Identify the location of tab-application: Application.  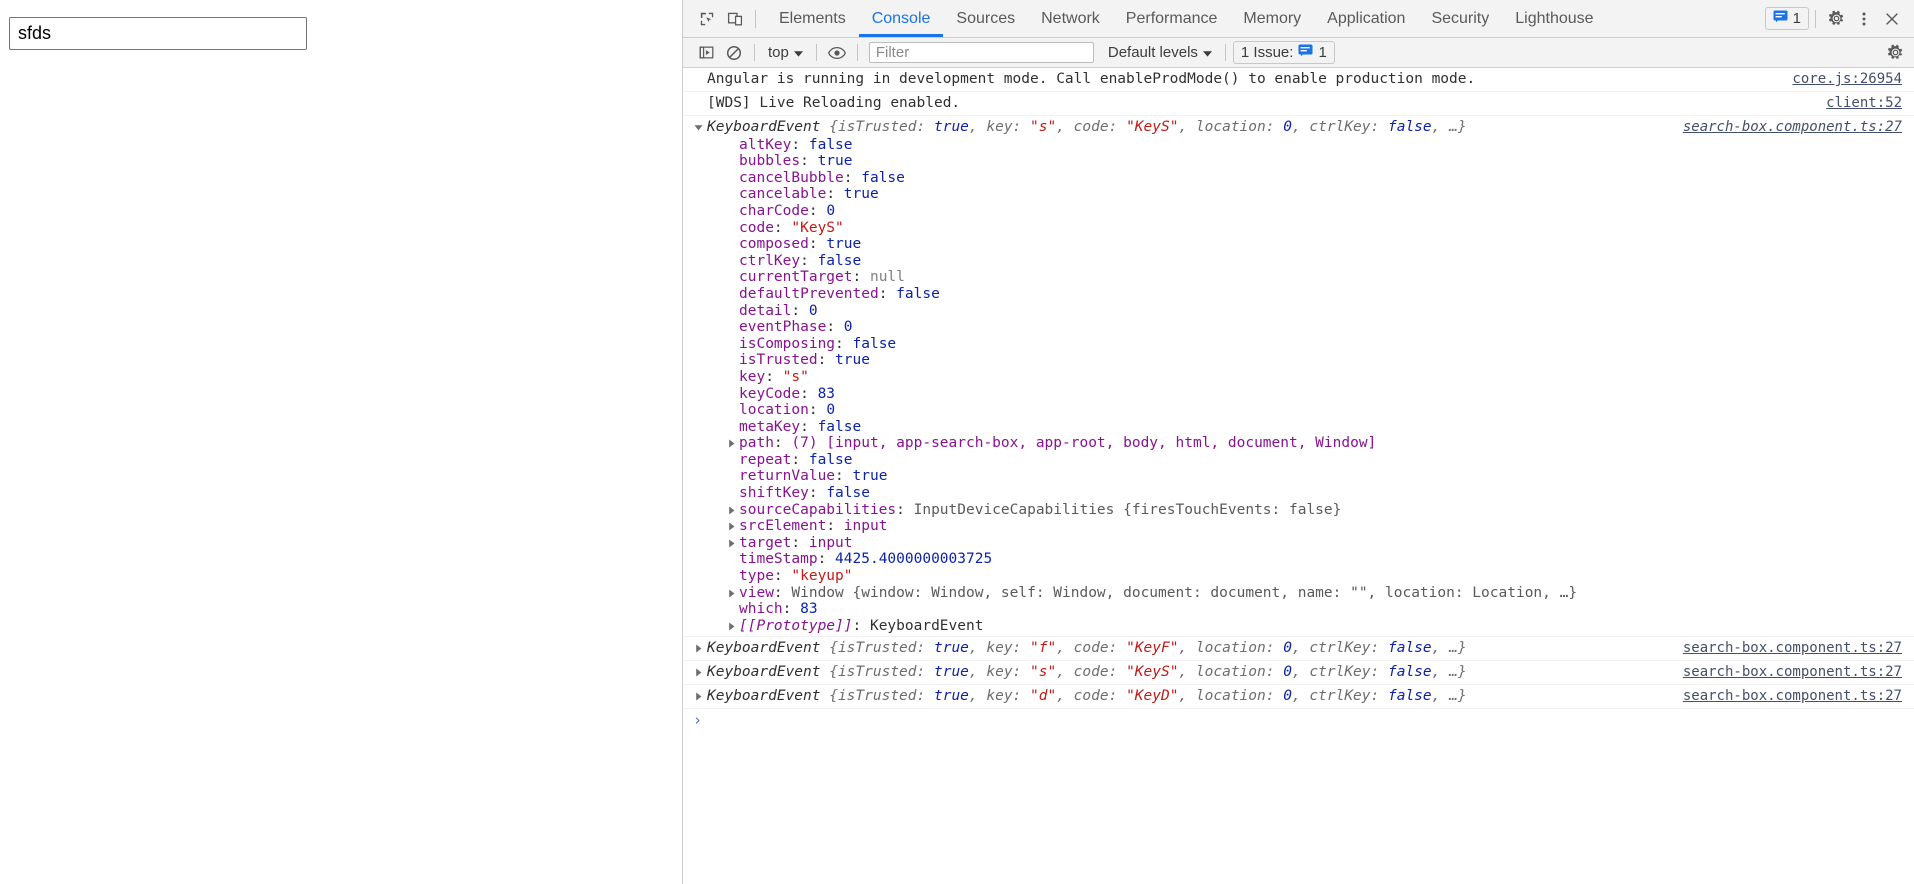
(1366, 18).